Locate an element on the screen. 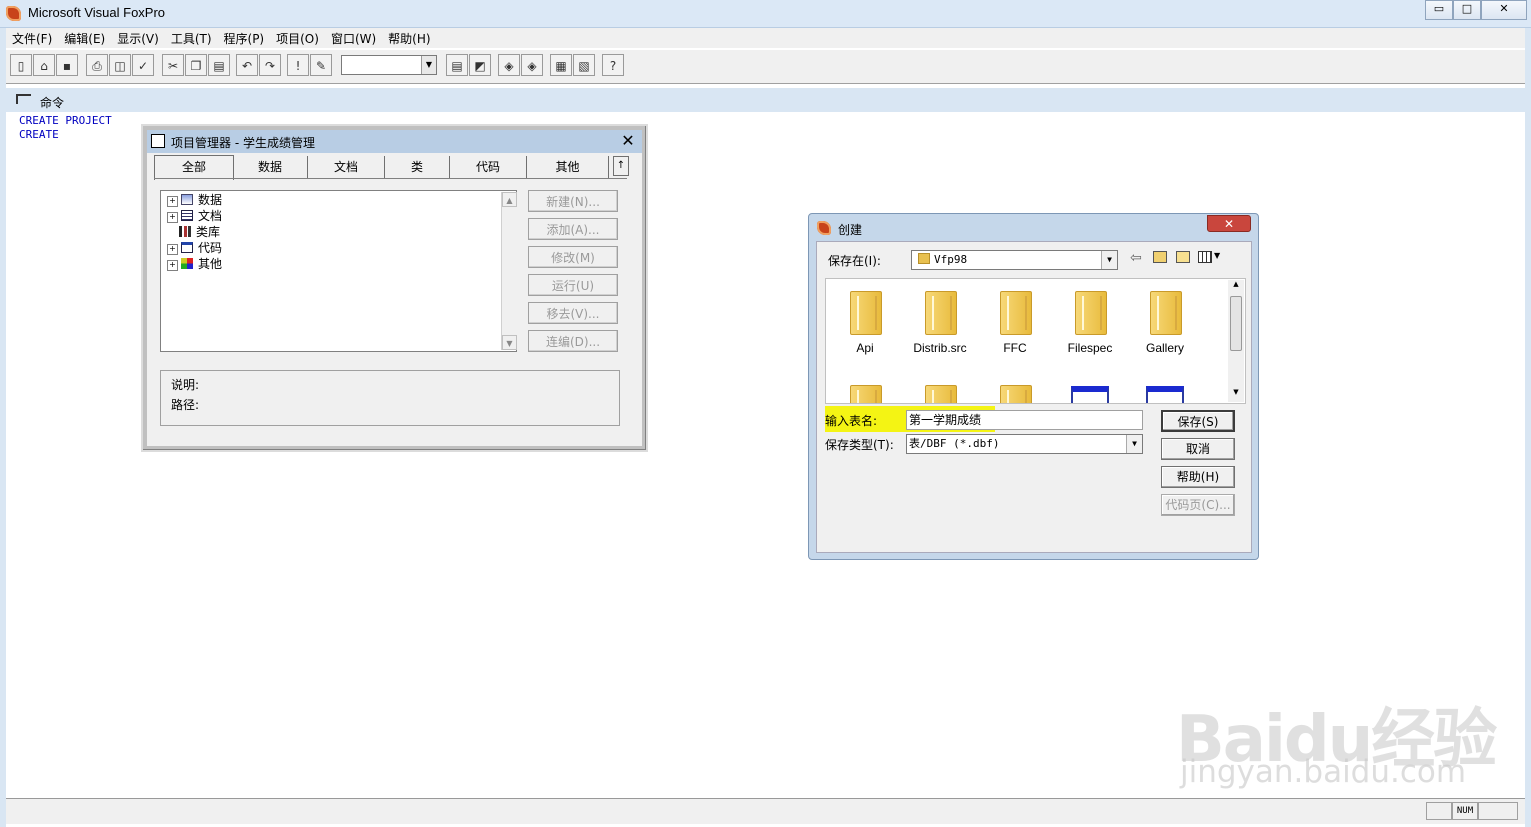 This screenshot has width=1531, height=827. table-name-input: 第一学期成绩 is located at coordinates (1024, 420).